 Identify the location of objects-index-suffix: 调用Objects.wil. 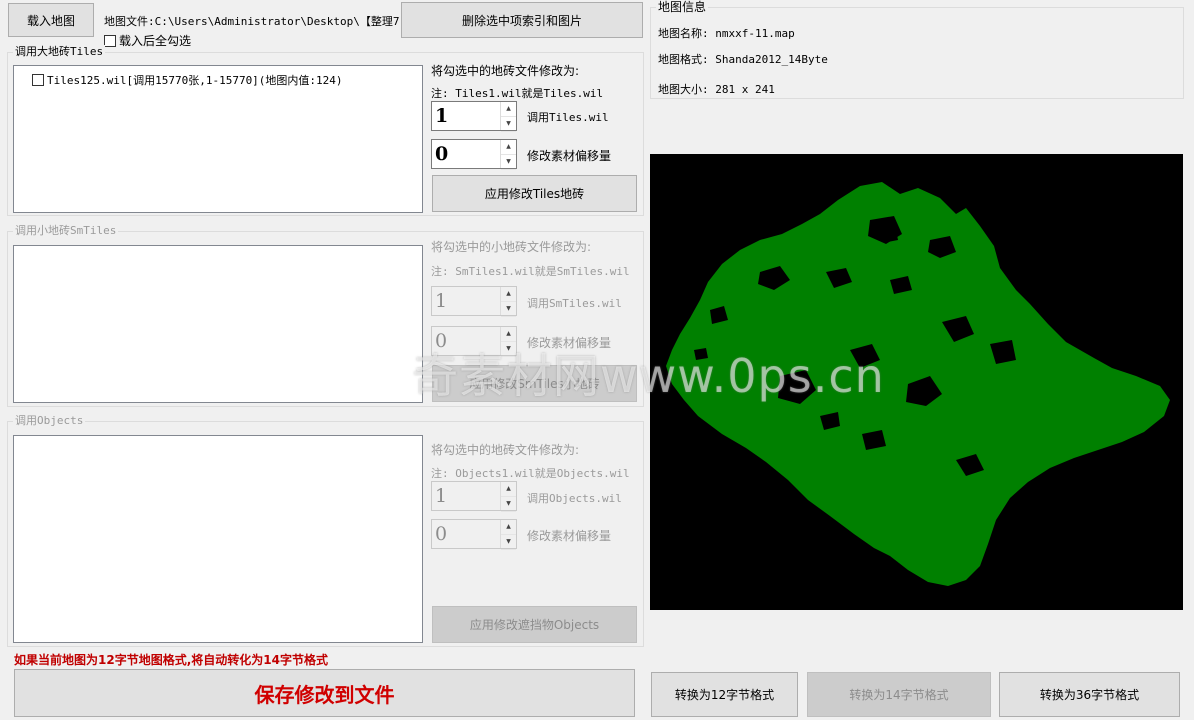
(574, 498).